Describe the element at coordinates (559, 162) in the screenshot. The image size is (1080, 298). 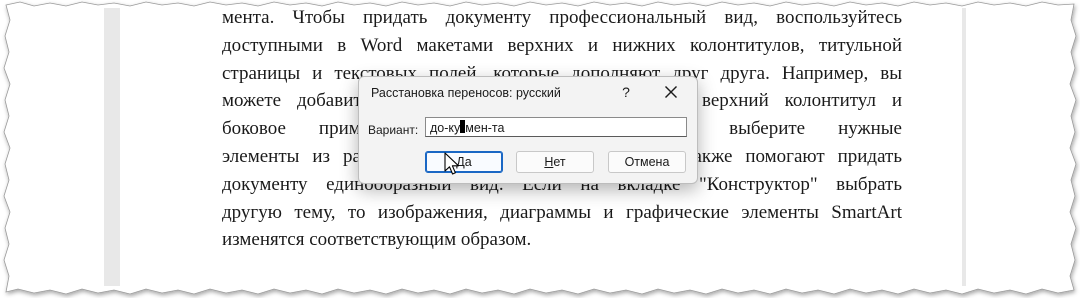
I see `no-button-label: ет` at that location.